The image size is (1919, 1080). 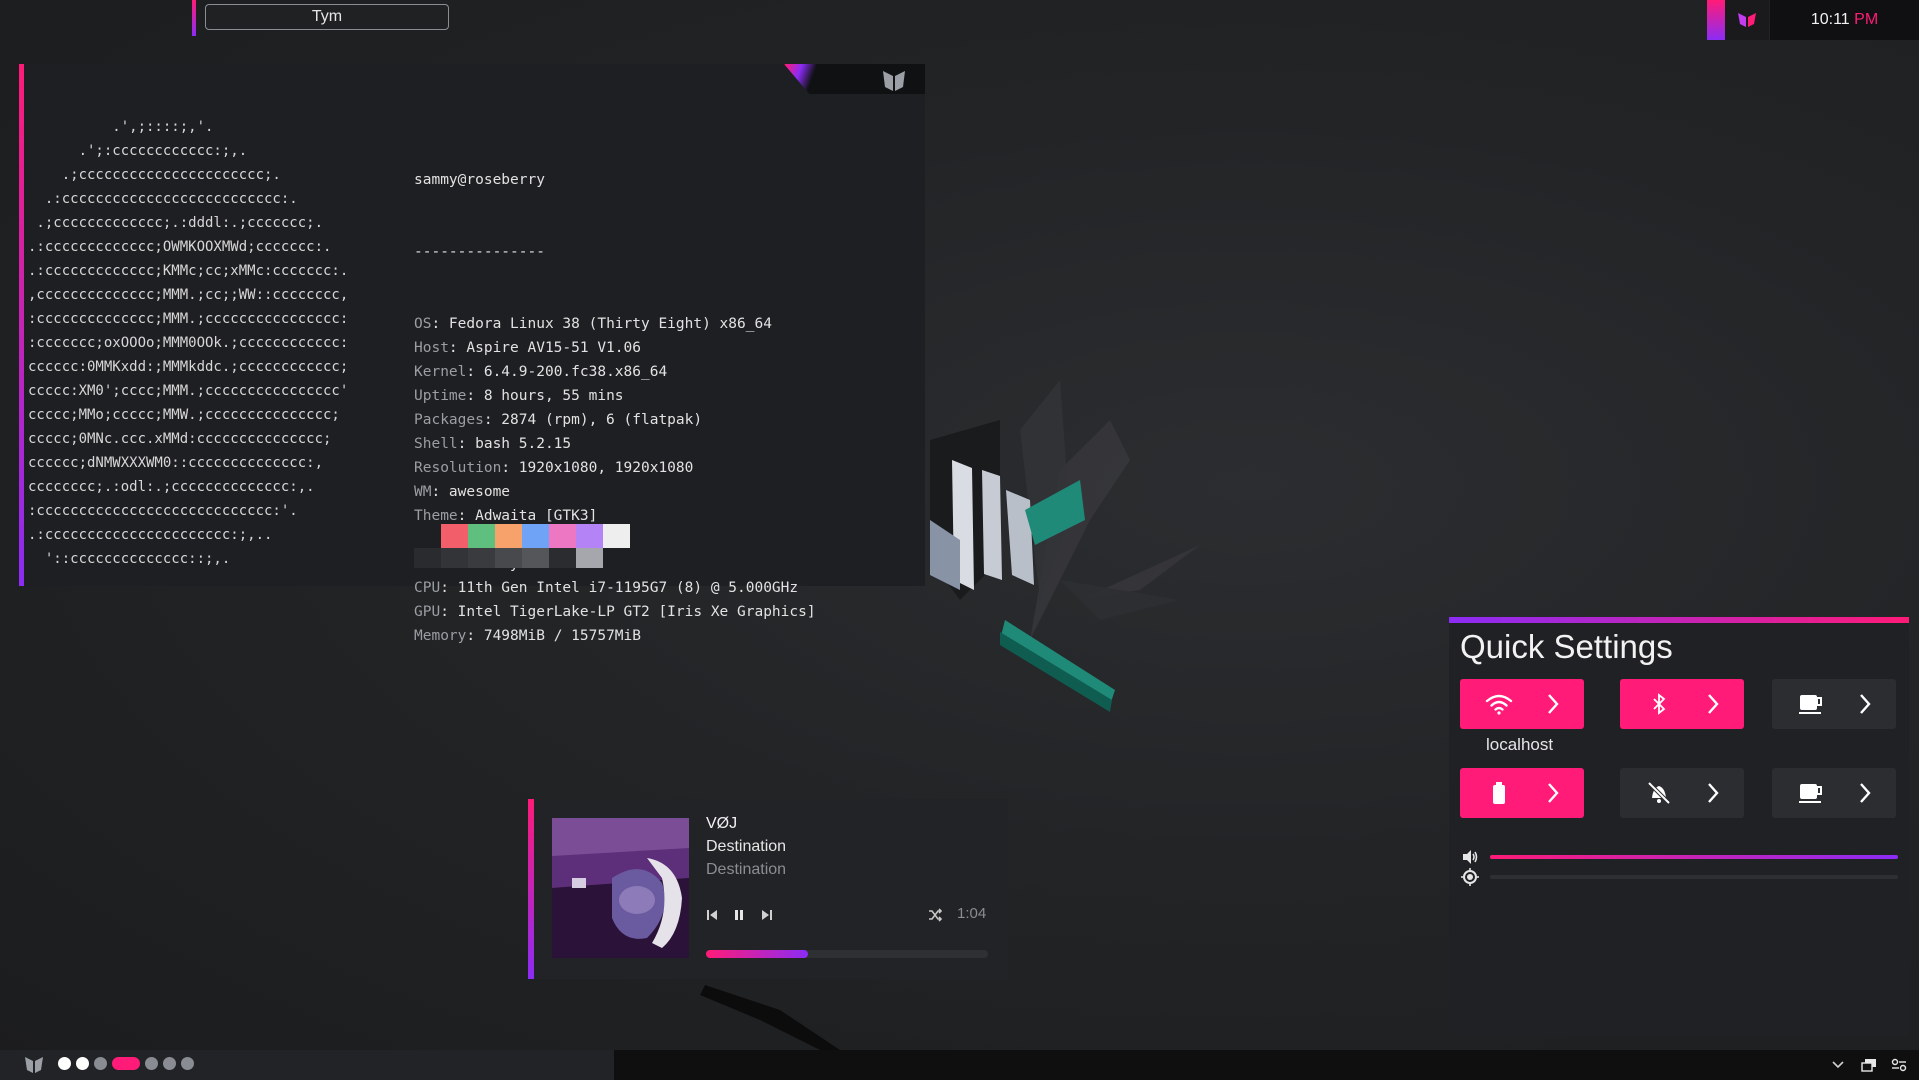 I want to click on color-palette, so click(x=522, y=546).